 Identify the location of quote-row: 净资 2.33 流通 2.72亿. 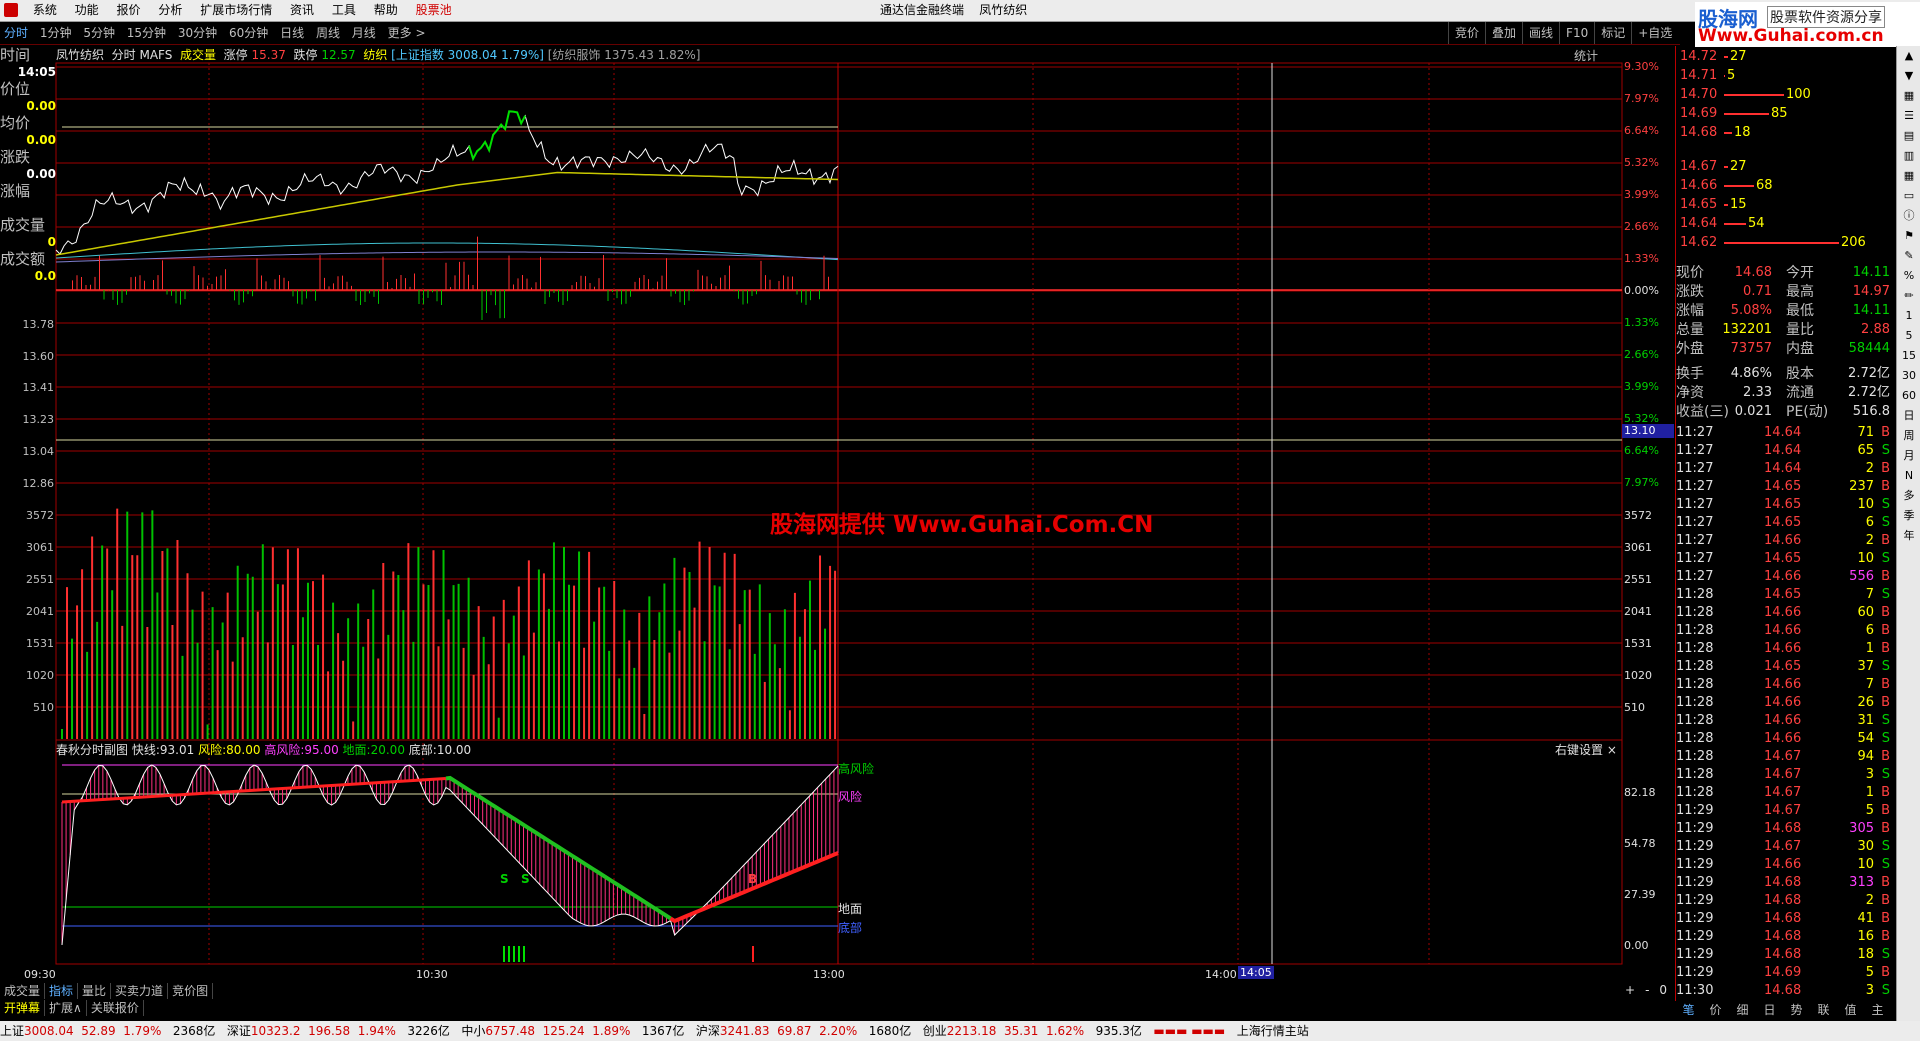
(1785, 393).